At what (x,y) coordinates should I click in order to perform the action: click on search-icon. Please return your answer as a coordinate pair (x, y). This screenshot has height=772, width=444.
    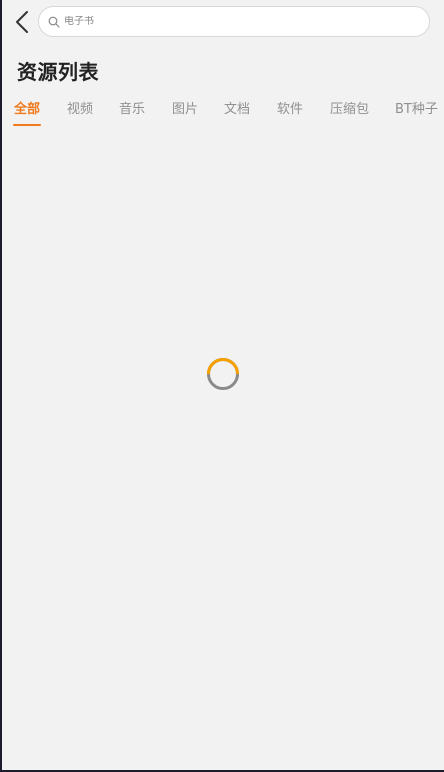
    Looking at the image, I should click on (54, 22).